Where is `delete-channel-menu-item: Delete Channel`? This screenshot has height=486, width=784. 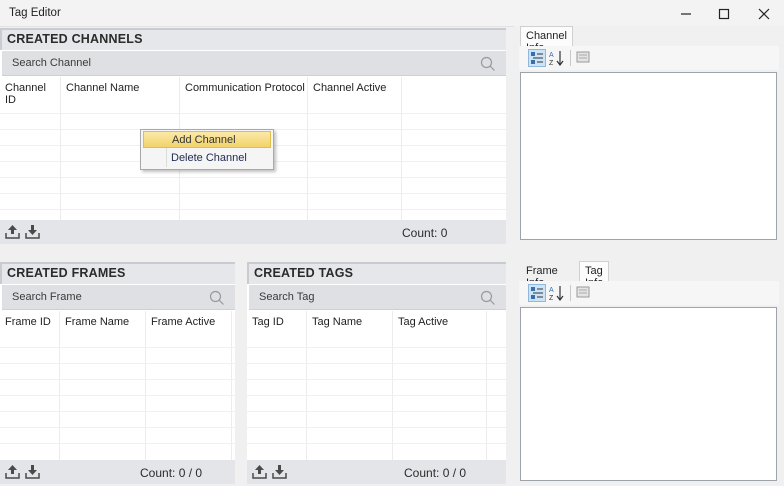 delete-channel-menu-item: Delete Channel is located at coordinates (207, 158).